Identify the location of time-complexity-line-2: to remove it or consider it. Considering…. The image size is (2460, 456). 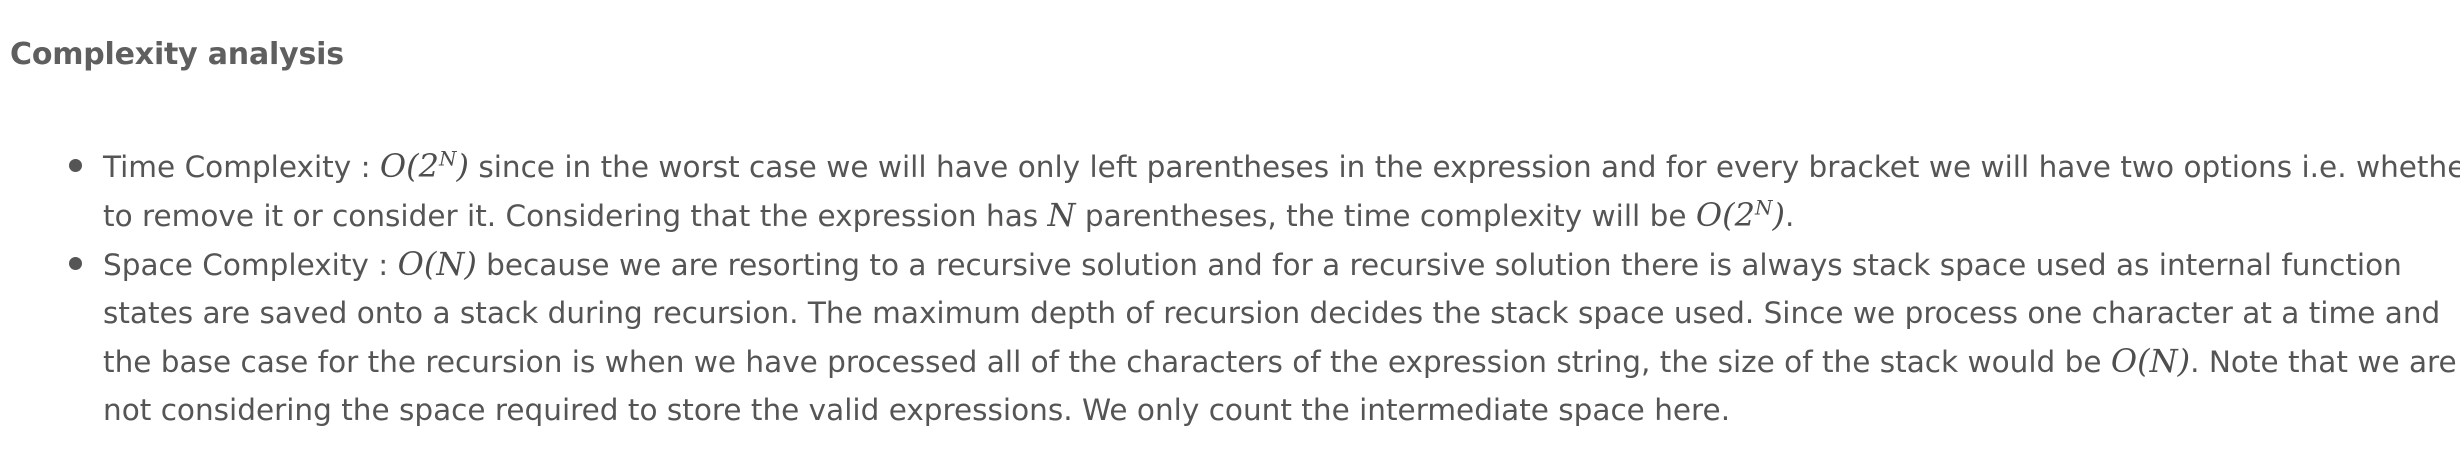
(1271, 215).